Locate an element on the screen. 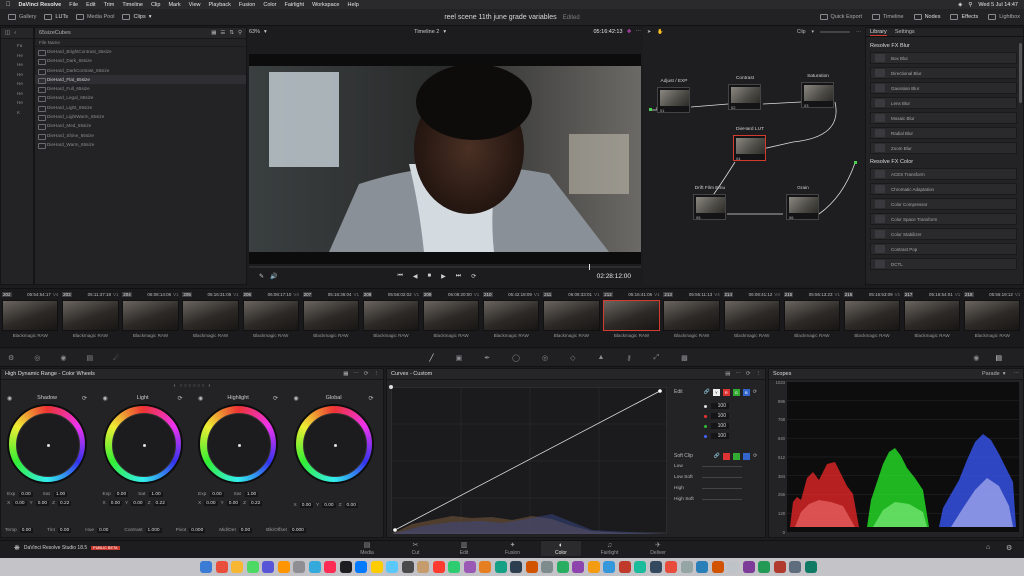 This screenshot has width=1024, height=576. media-pool-button: Media Pool is located at coordinates (95, 17).